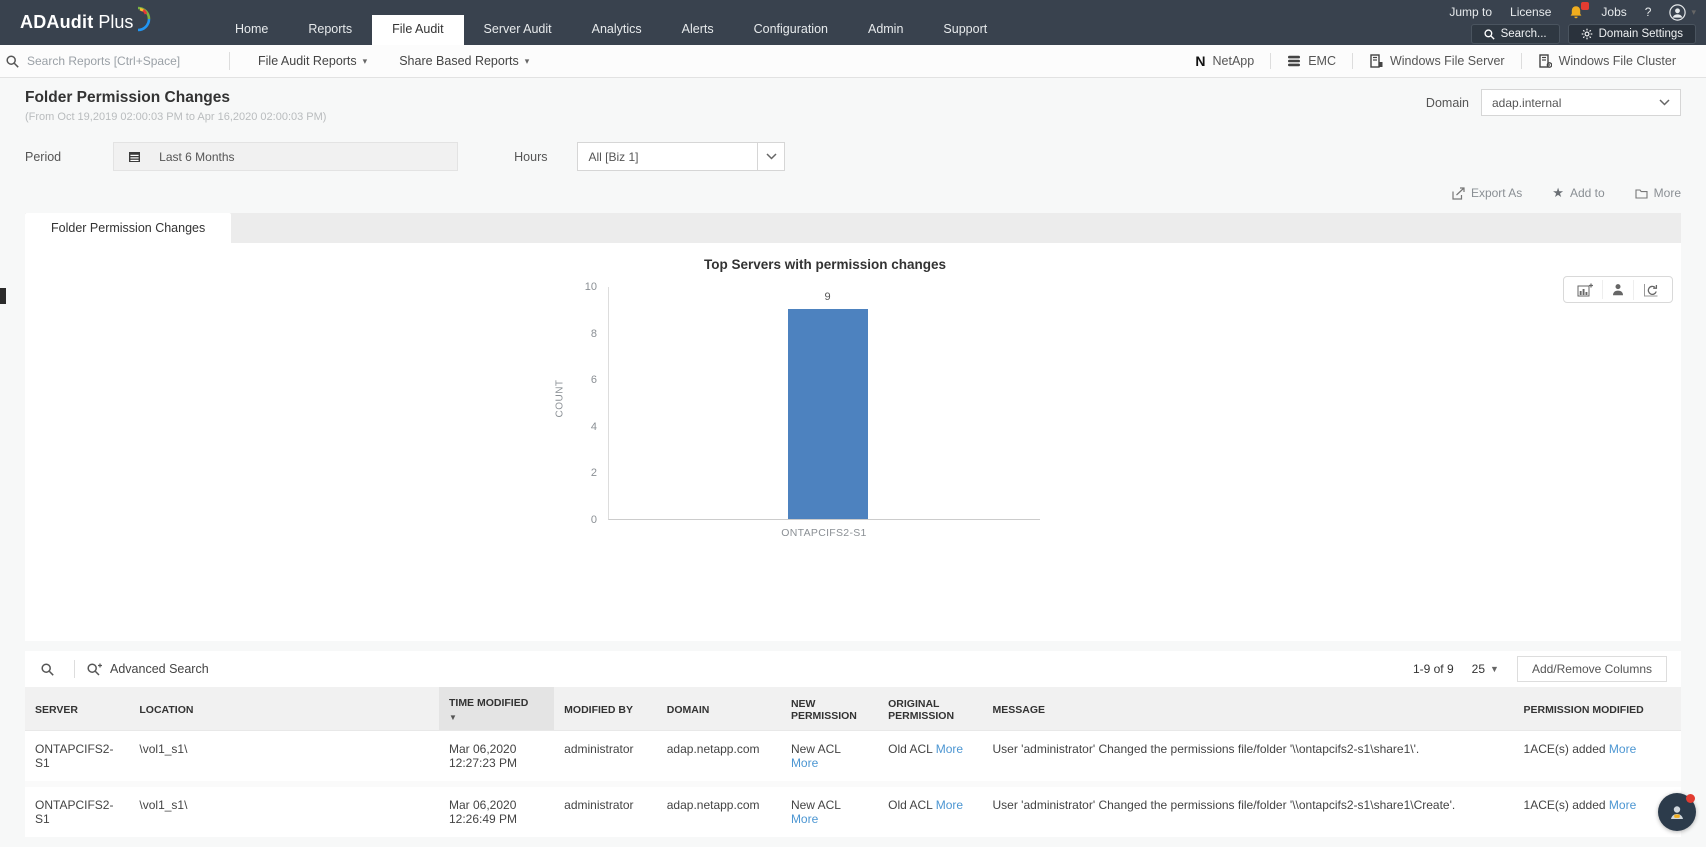 The image size is (1706, 847). What do you see at coordinates (57, 22) in the screenshot?
I see `logo-text-bold: ADAudit` at bounding box center [57, 22].